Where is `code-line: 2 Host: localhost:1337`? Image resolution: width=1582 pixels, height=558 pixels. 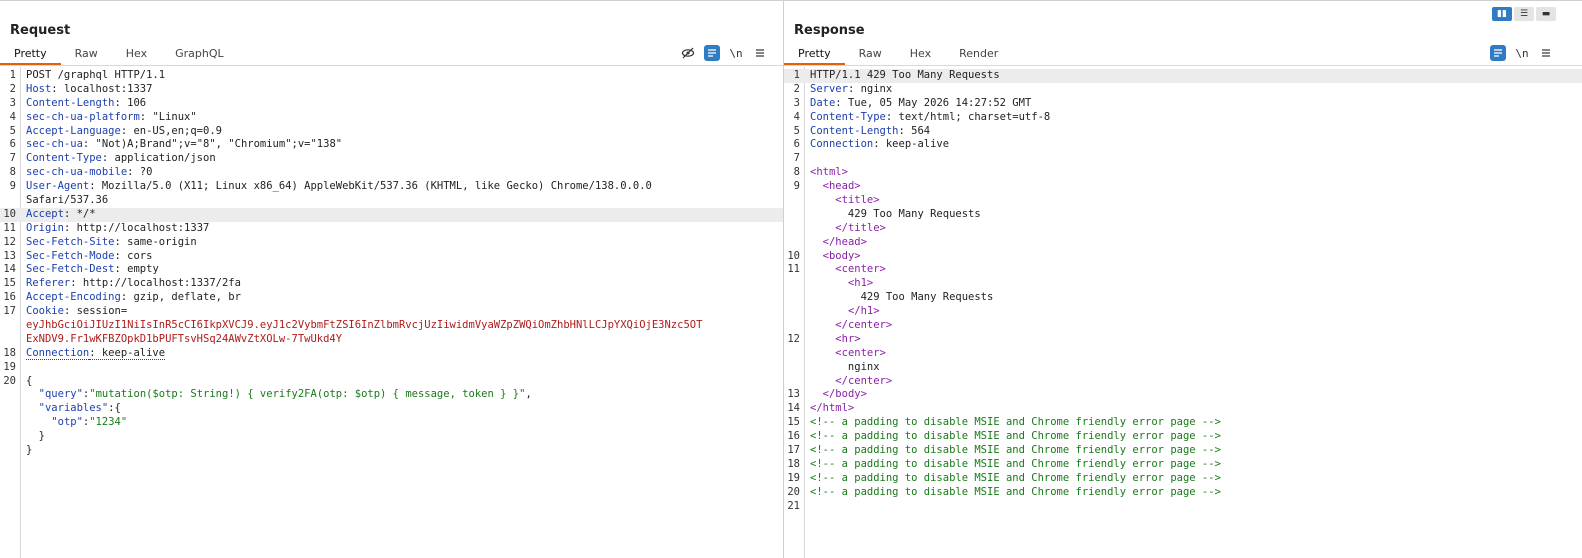
code-line: 2 Host: localhost:1337 is located at coordinates (391, 90).